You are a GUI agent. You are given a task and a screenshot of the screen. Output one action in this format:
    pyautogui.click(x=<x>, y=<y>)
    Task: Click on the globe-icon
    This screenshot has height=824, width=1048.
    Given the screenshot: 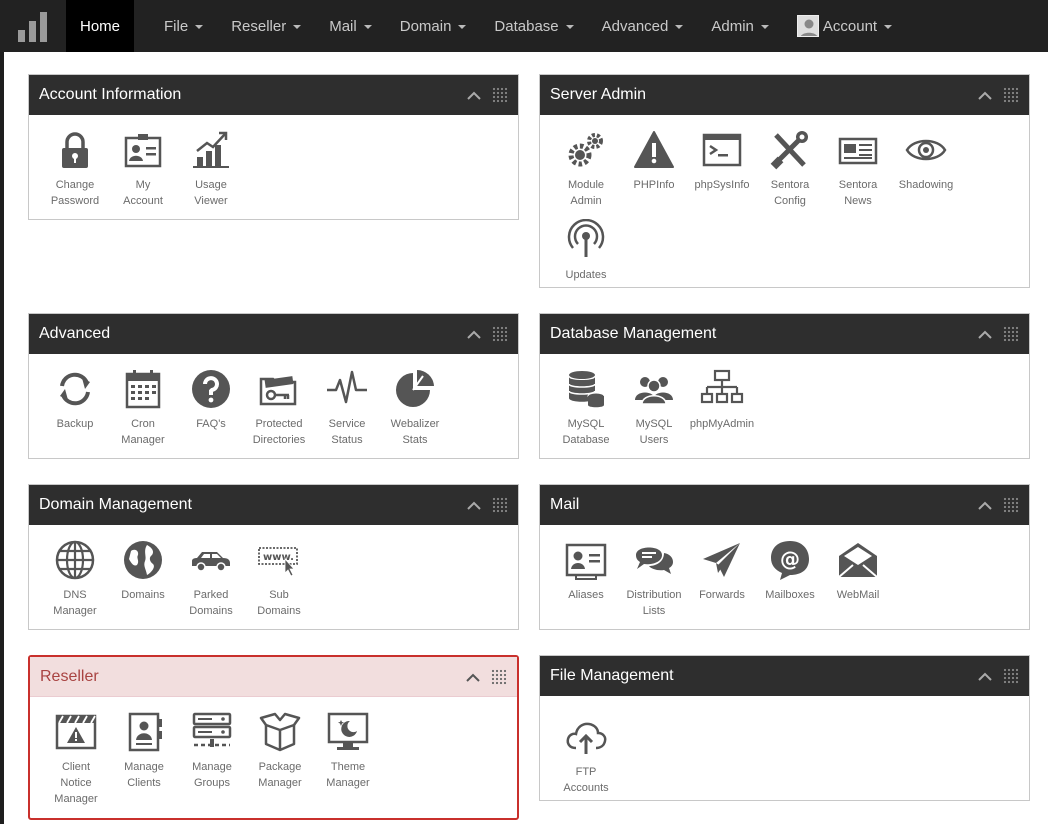 What is the action you would take?
    pyautogui.click(x=75, y=560)
    